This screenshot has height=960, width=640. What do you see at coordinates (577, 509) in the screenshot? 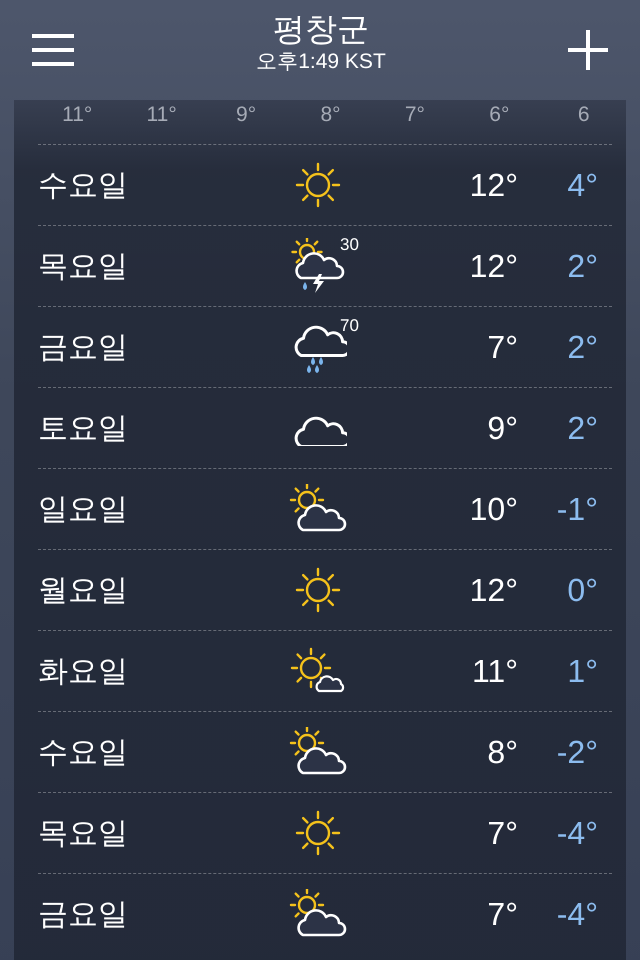
I see `low-temperature: -1°` at bounding box center [577, 509].